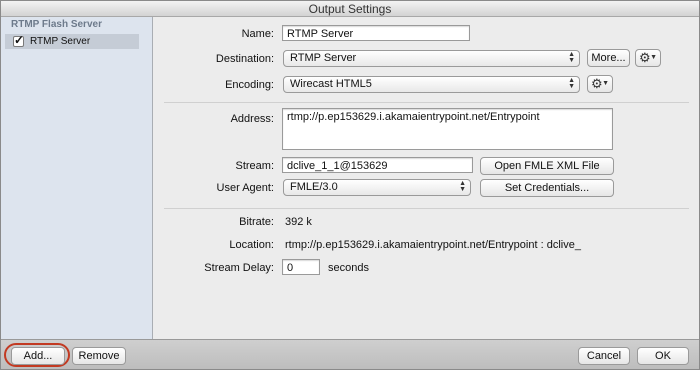  I want to click on cancel-button: Cancel, so click(604, 356).